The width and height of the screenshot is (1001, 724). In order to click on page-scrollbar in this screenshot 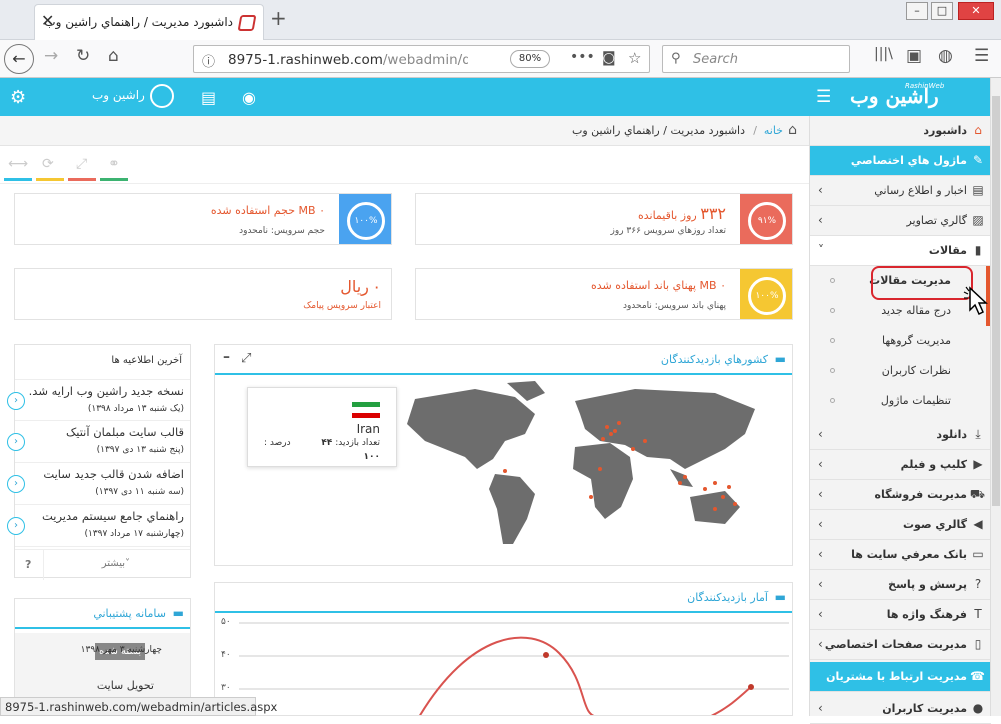, I will do `click(995, 397)`.